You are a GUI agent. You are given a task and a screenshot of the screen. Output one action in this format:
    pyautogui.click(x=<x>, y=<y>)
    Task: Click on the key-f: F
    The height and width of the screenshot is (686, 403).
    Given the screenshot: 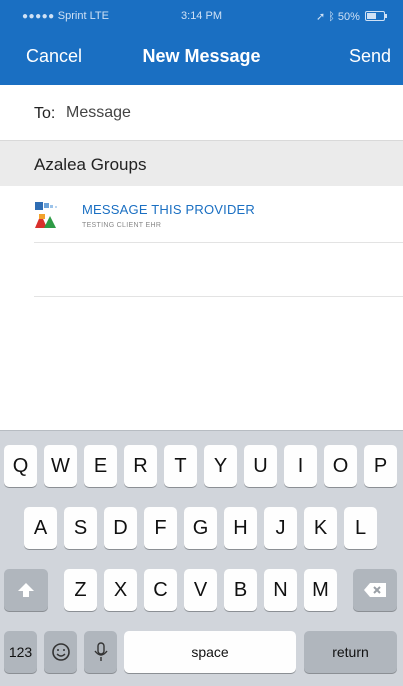 What is the action you would take?
    pyautogui.click(x=160, y=528)
    